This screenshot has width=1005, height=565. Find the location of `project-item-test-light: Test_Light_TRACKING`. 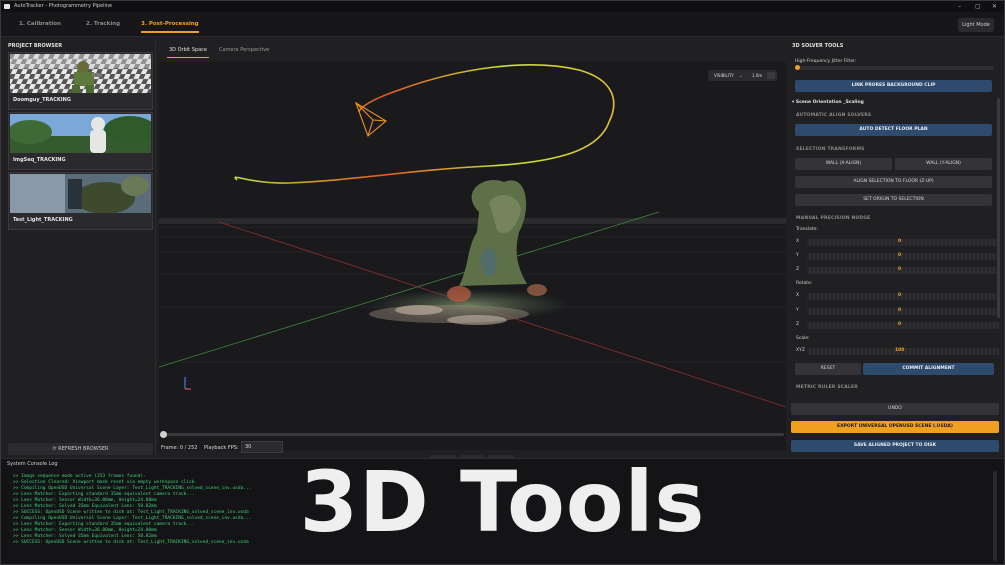

project-item-test-light: Test_Light_TRACKING is located at coordinates (80, 201).